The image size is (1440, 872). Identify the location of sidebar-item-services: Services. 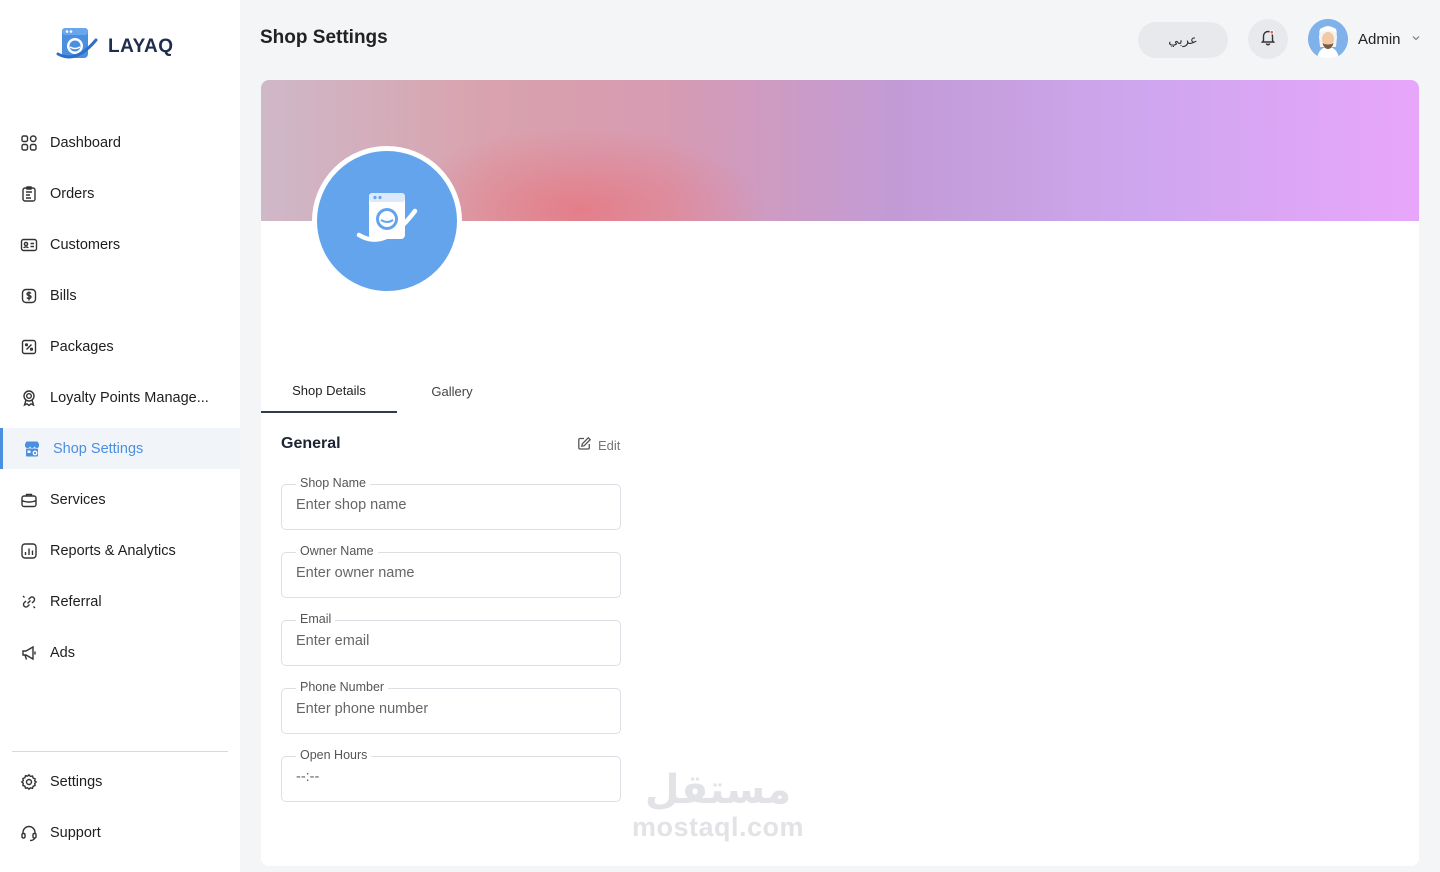
(120, 499).